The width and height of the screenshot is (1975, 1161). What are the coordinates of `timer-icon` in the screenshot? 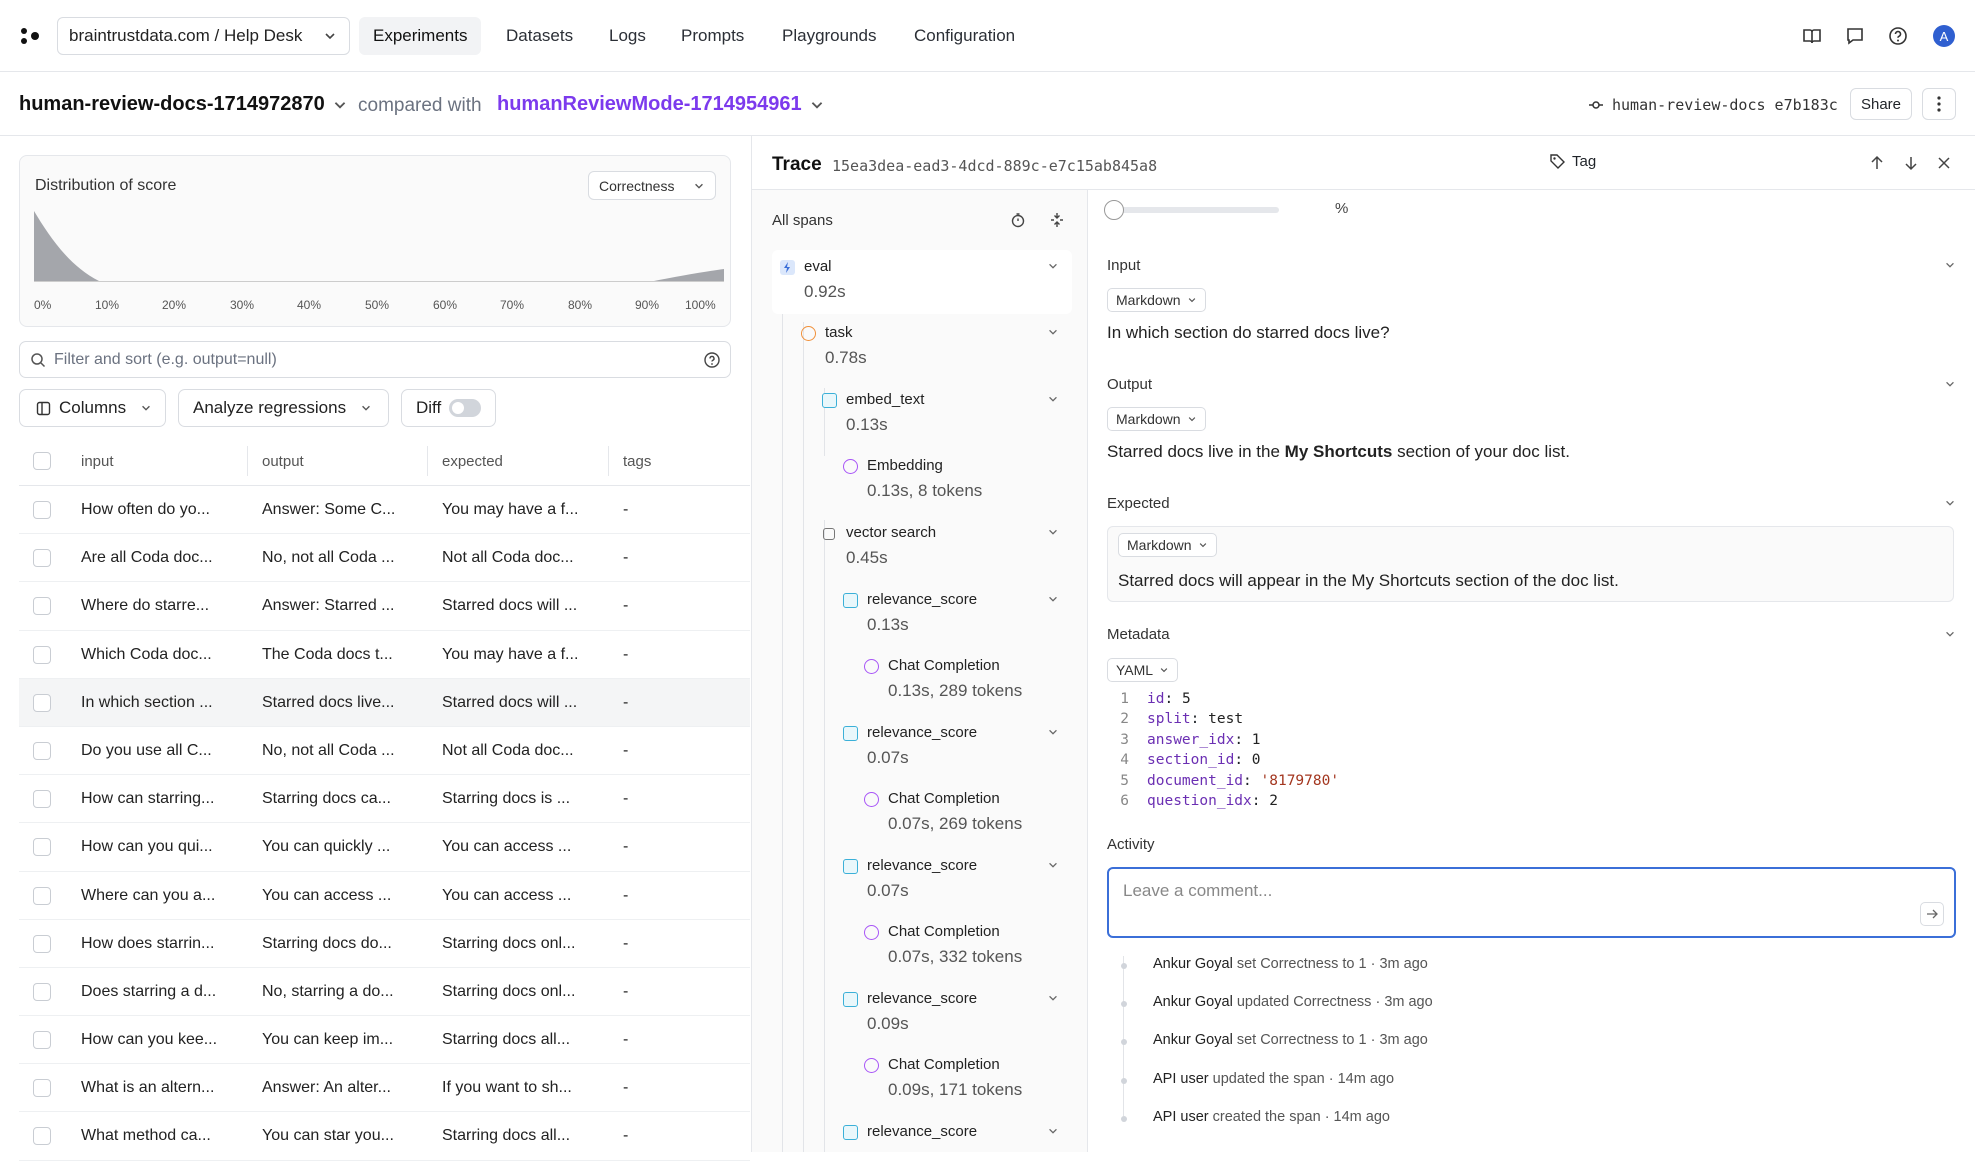 It's located at (1018, 220).